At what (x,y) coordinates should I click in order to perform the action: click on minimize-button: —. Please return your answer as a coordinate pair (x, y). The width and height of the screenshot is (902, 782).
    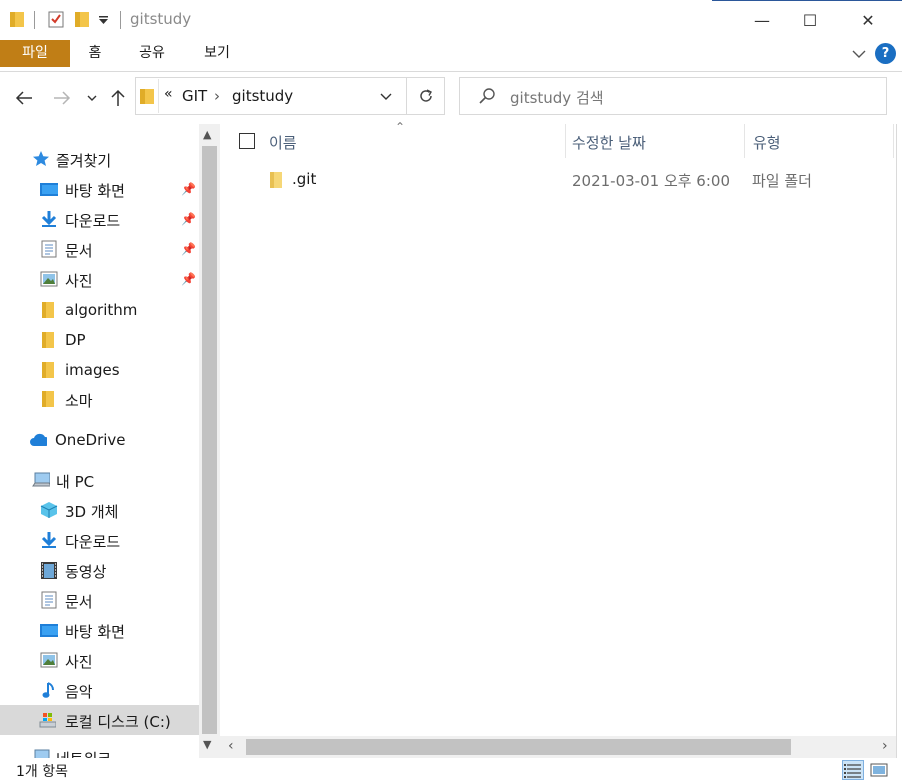
    Looking at the image, I should click on (762, 20).